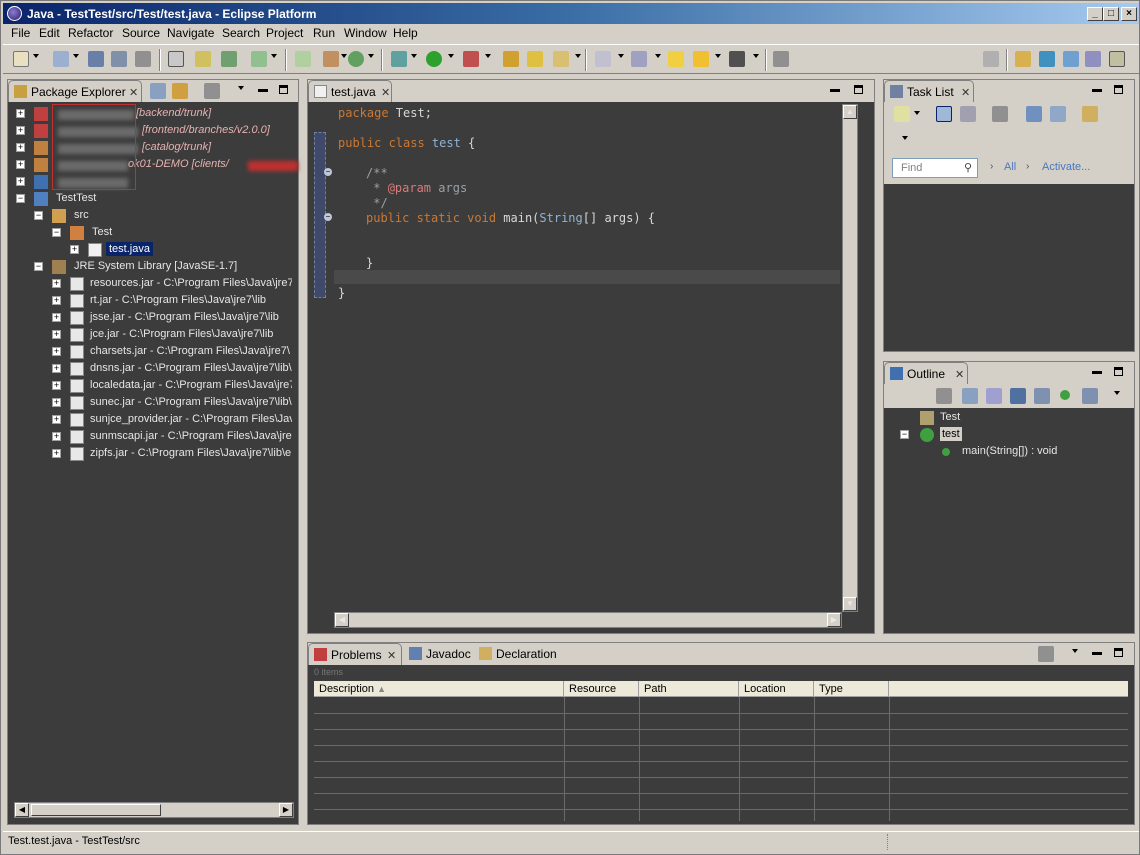  I want to click on menu-run: Run, so click(324, 33).